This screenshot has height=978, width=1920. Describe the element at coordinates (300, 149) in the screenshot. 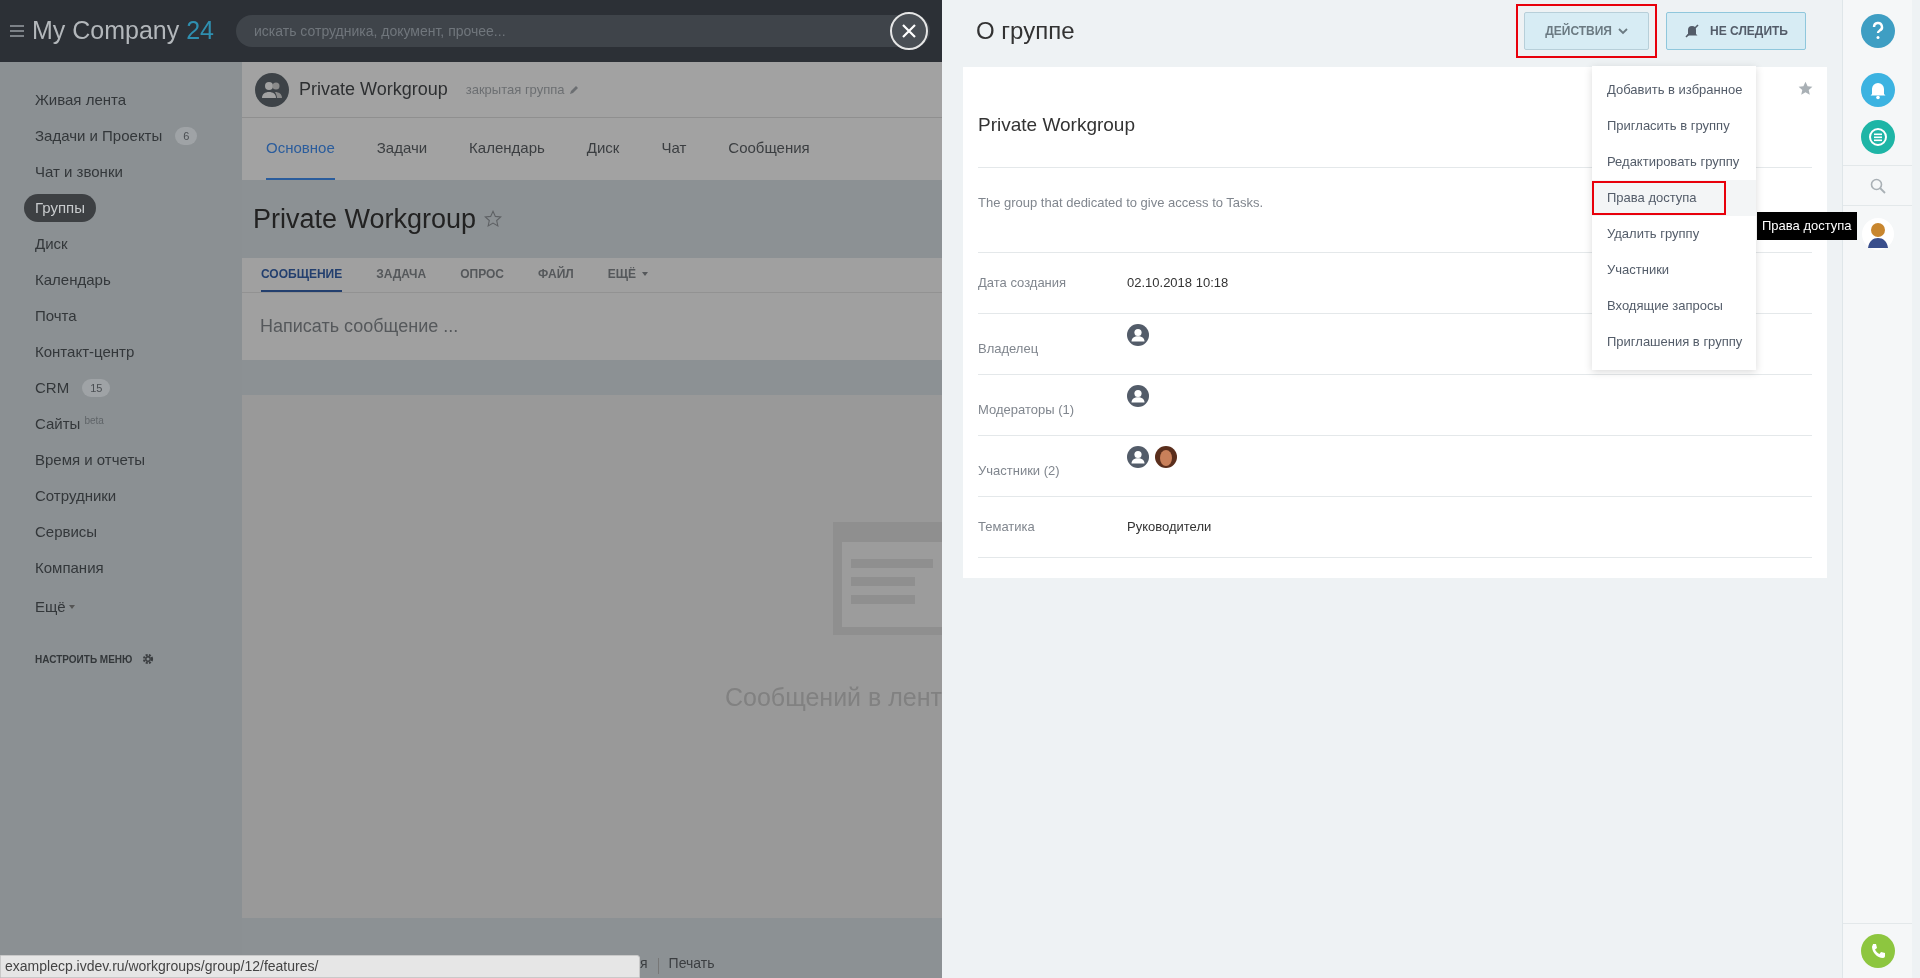

I see `group-tab: Основное` at that location.